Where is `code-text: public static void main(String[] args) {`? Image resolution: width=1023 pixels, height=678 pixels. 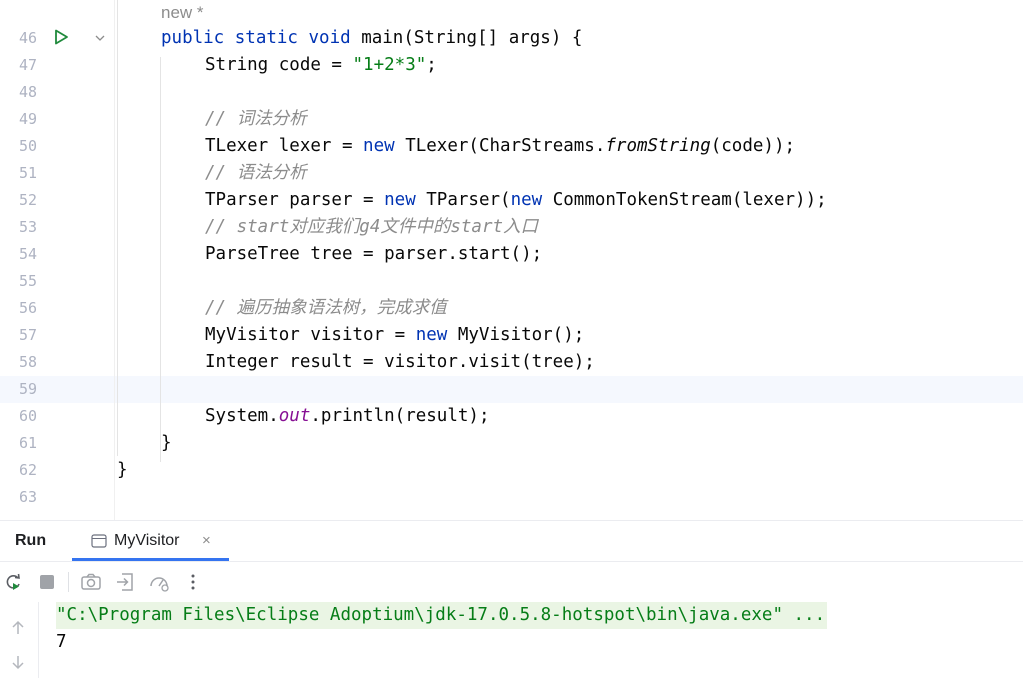
code-text: public static void main(String[] args) { is located at coordinates (371, 38).